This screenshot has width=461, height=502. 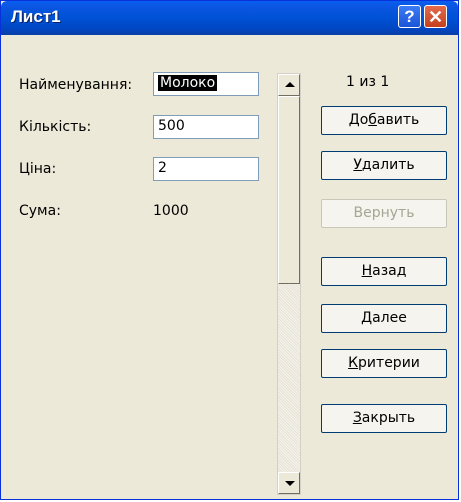 What do you see at coordinates (55, 127) in the screenshot?
I see `quantity-label: Кількість:` at bounding box center [55, 127].